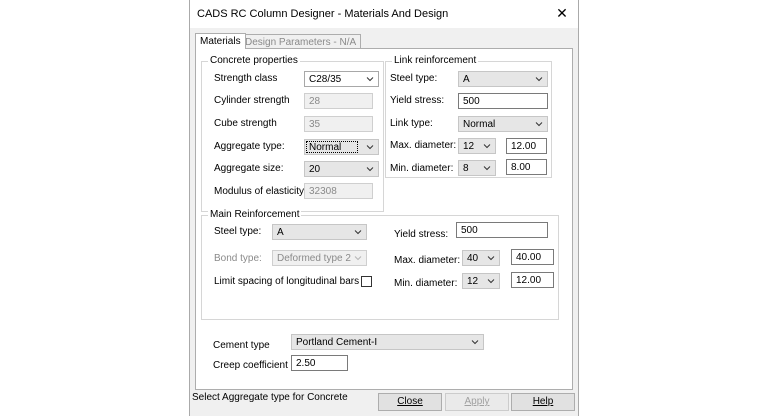  Describe the element at coordinates (423, 145) in the screenshot. I see `link-max-diameter-label: Max. diameter:` at that location.